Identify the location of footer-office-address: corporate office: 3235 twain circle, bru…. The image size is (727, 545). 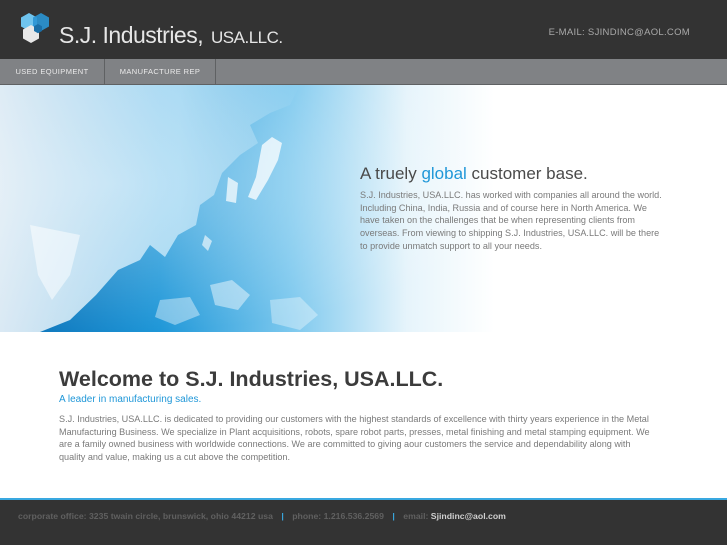
(145, 516).